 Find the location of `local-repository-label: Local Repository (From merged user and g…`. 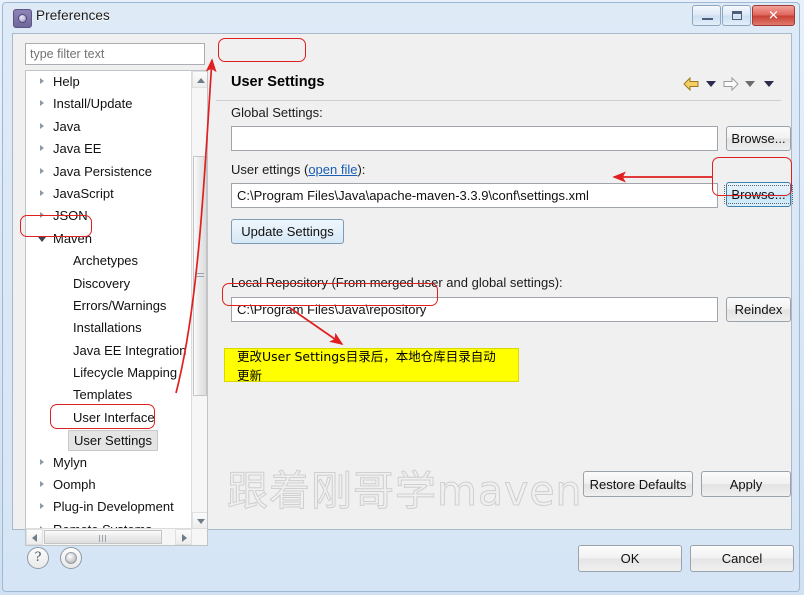

local-repository-label: Local Repository (From merged user and g… is located at coordinates (397, 282).